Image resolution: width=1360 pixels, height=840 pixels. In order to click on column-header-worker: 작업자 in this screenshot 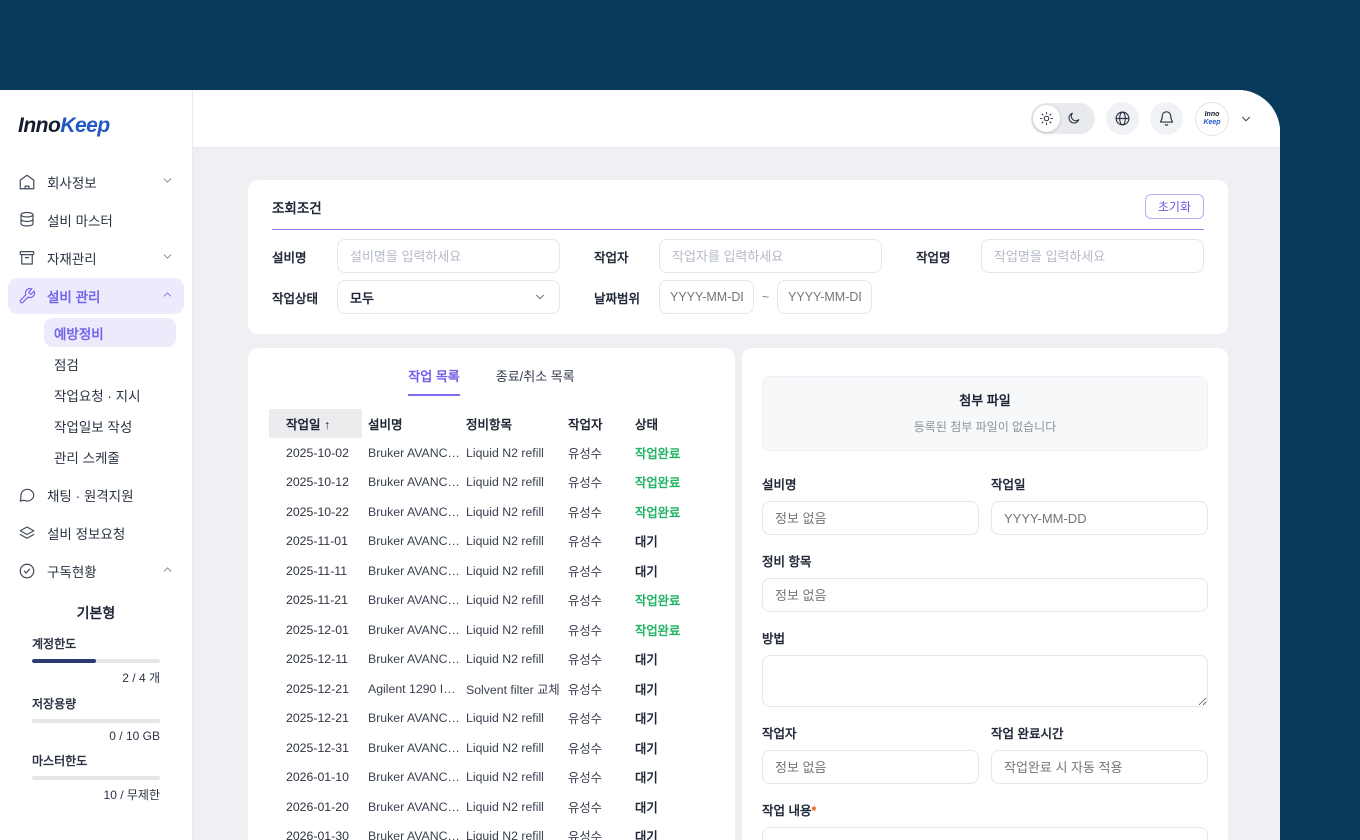, I will do `click(595, 423)`.